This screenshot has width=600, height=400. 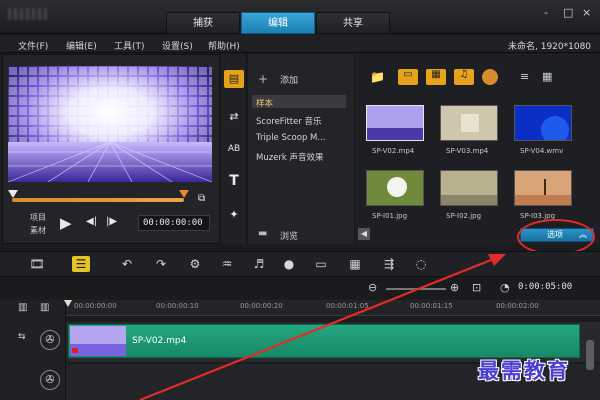 What do you see at coordinates (524, 370) in the screenshot?
I see `watermark: 最需教育` at bounding box center [524, 370].